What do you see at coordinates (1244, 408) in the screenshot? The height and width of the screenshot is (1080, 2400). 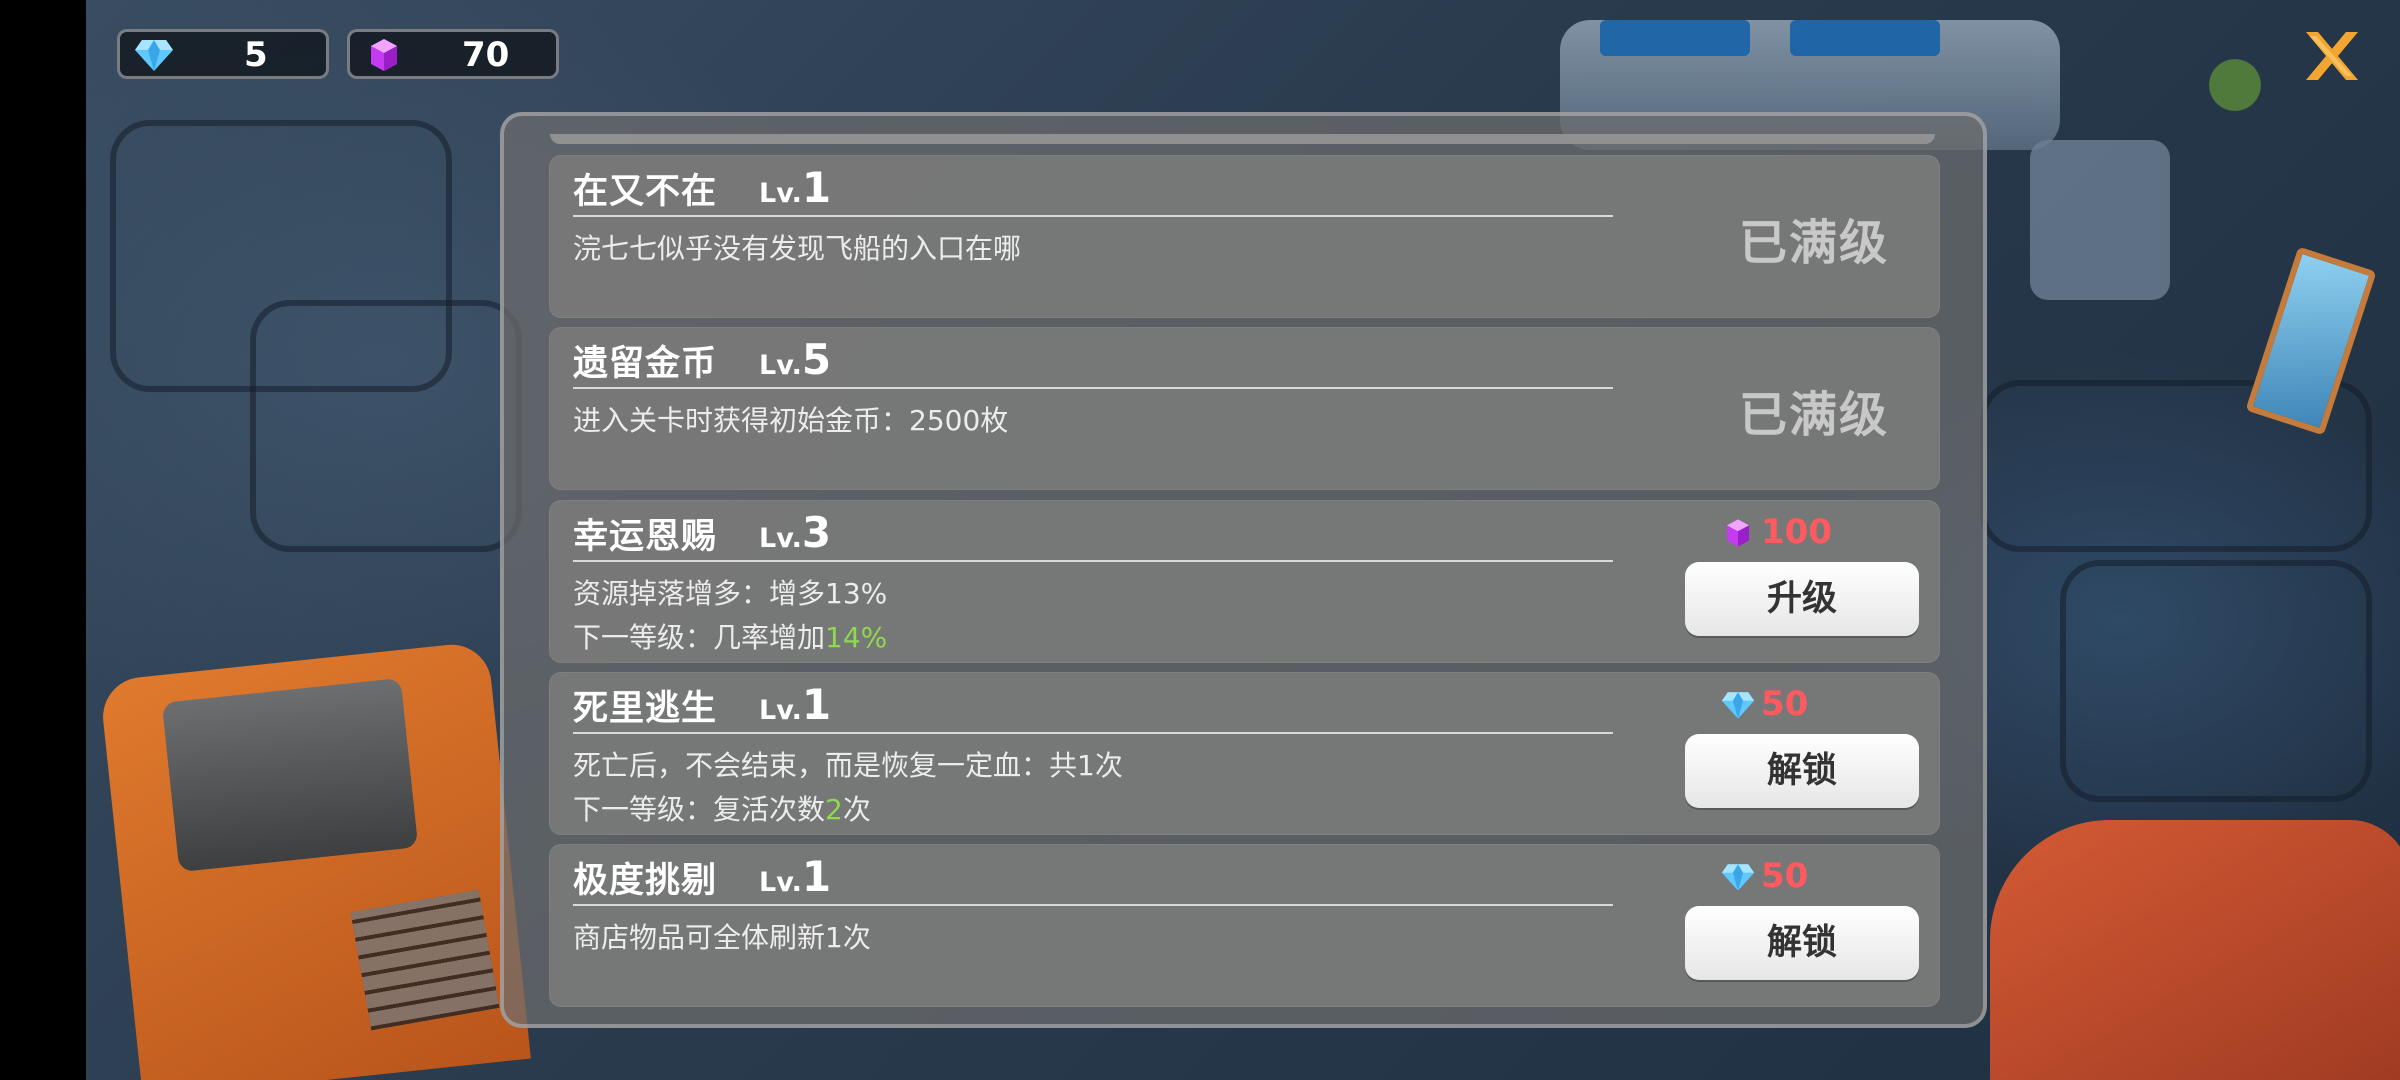 I see `skill-card: 遗留金币 Lv.5 进入关卡时获得初始金币：2500枚 已满级` at bounding box center [1244, 408].